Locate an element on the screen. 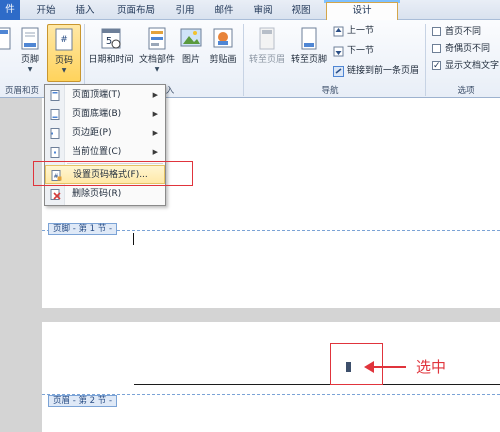 The width and height of the screenshot is (500, 432). tab-design: 设计 is located at coordinates (362, 11).